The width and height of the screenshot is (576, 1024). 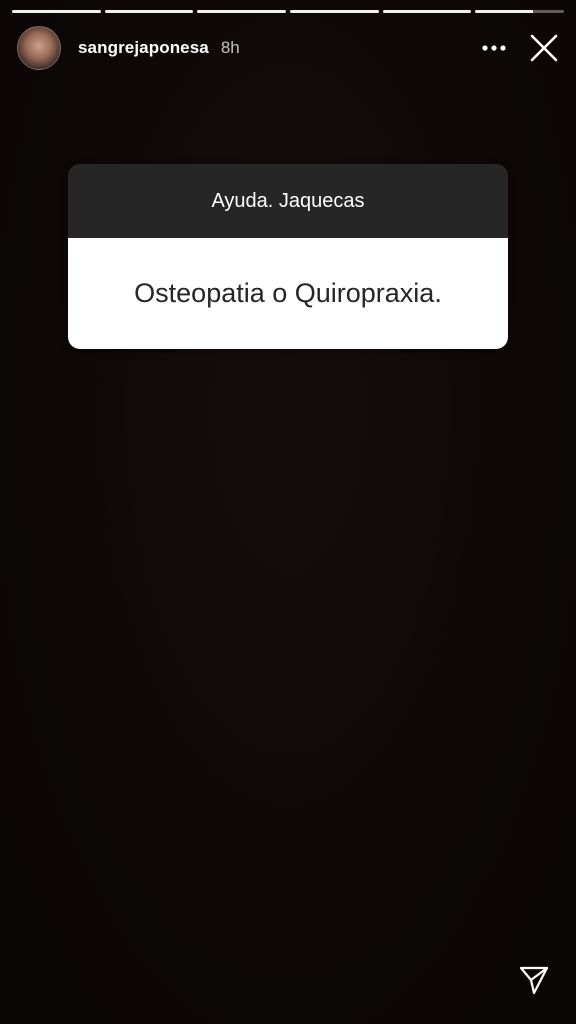 I want to click on more-options-button, so click(x=494, y=48).